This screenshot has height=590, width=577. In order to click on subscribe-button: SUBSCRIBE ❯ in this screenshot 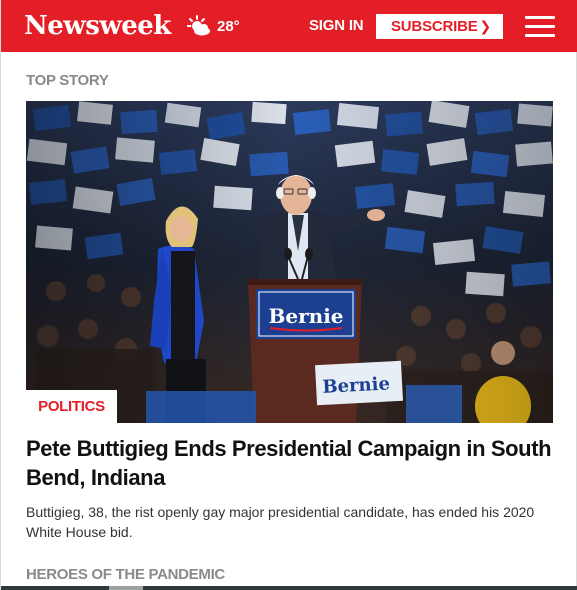, I will do `click(439, 26)`.